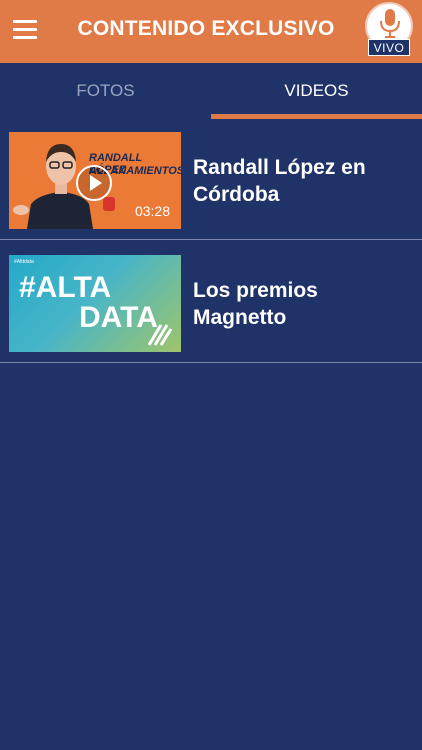  I want to click on hamburger-menu-icon, so click(25, 30).